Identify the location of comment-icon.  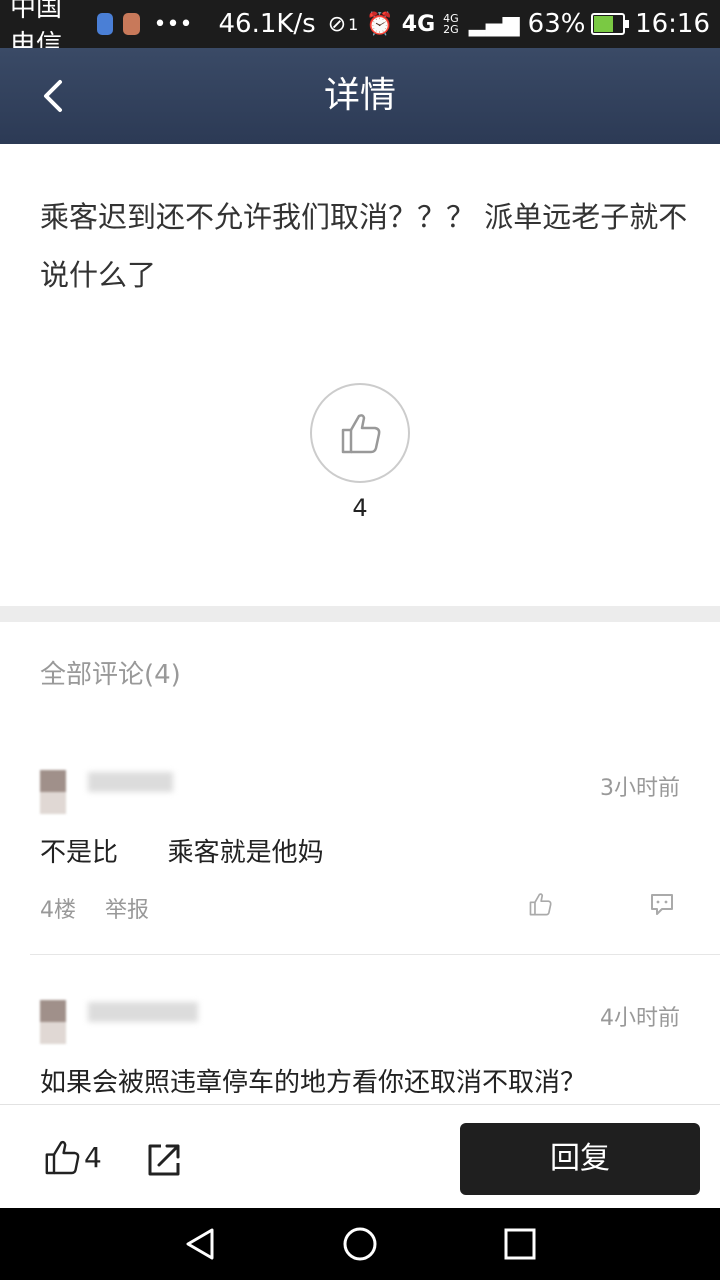
(662, 904).